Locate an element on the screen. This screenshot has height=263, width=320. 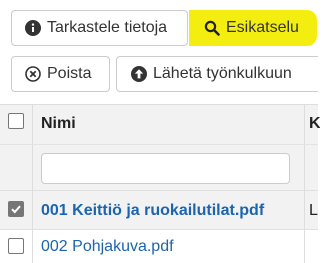
search-icon is located at coordinates (212, 28).